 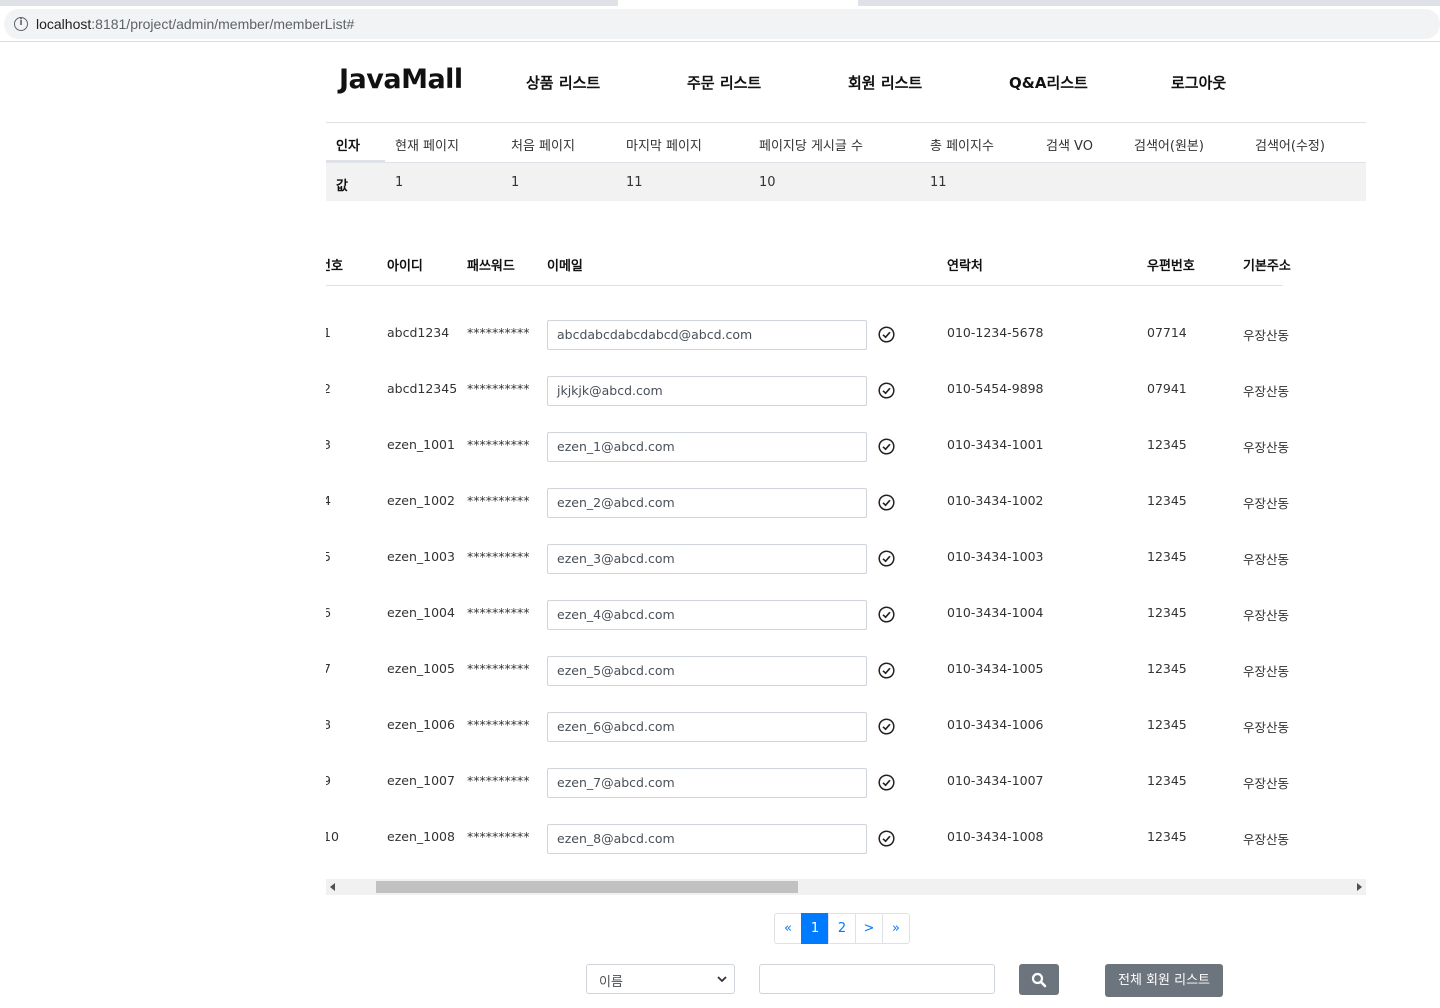 I want to click on email-field: ezen_3@abcd.com, so click(x=707, y=559).